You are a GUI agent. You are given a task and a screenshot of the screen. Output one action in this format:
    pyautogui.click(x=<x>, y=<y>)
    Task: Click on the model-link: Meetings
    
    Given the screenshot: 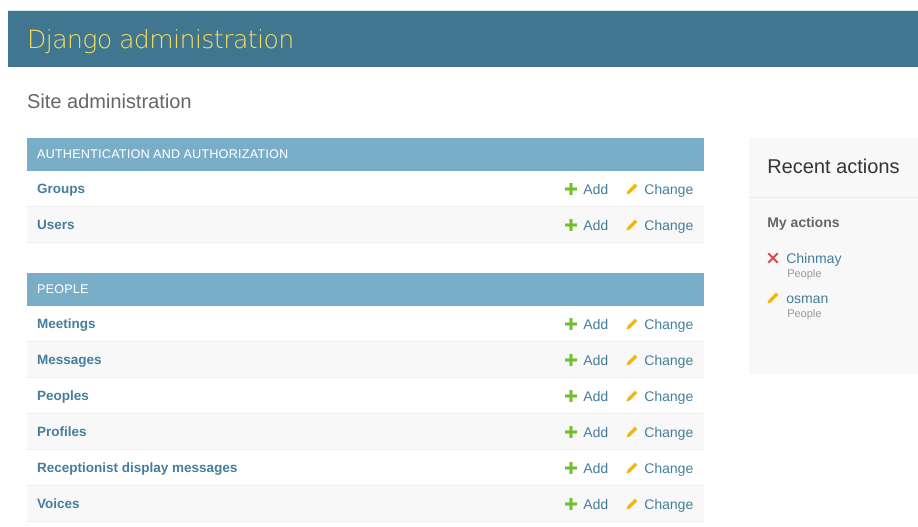 What is the action you would take?
    pyautogui.click(x=301, y=323)
    